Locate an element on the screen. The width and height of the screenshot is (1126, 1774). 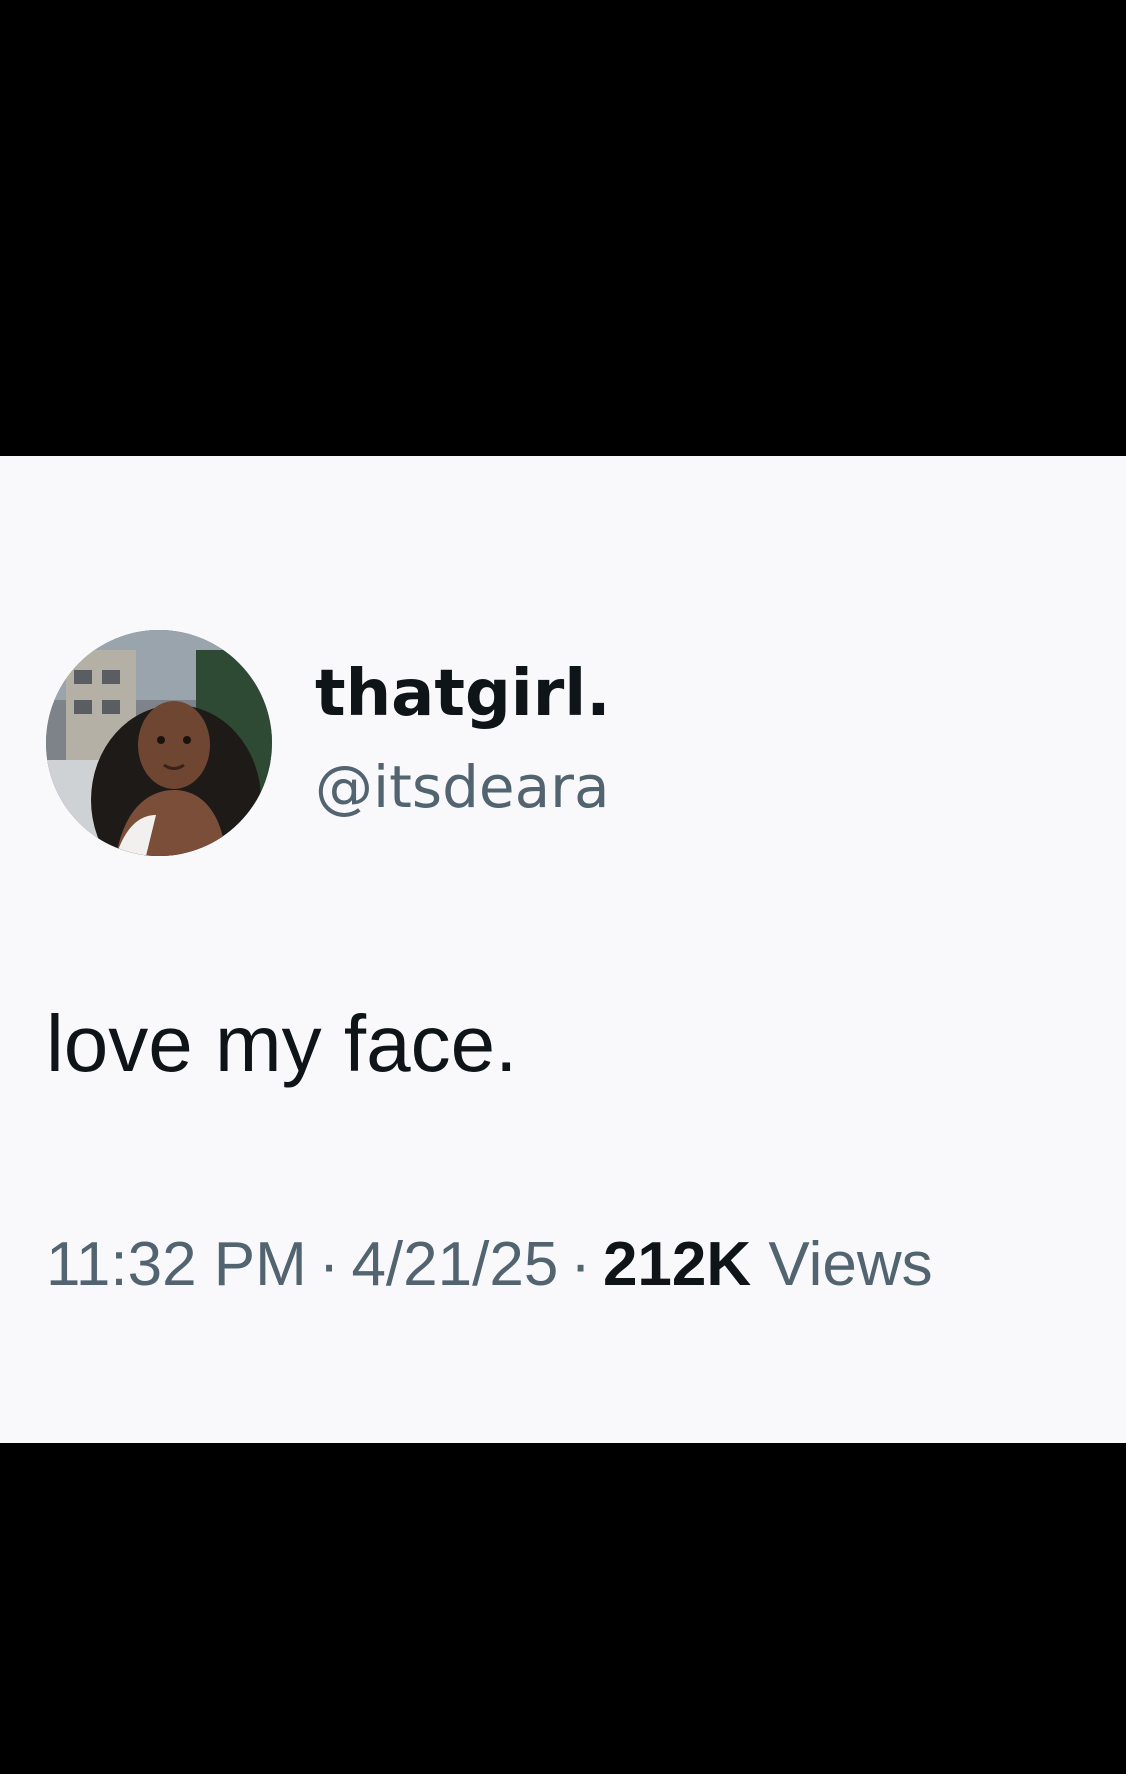
user-handle: @itsdeara is located at coordinates (462, 787).